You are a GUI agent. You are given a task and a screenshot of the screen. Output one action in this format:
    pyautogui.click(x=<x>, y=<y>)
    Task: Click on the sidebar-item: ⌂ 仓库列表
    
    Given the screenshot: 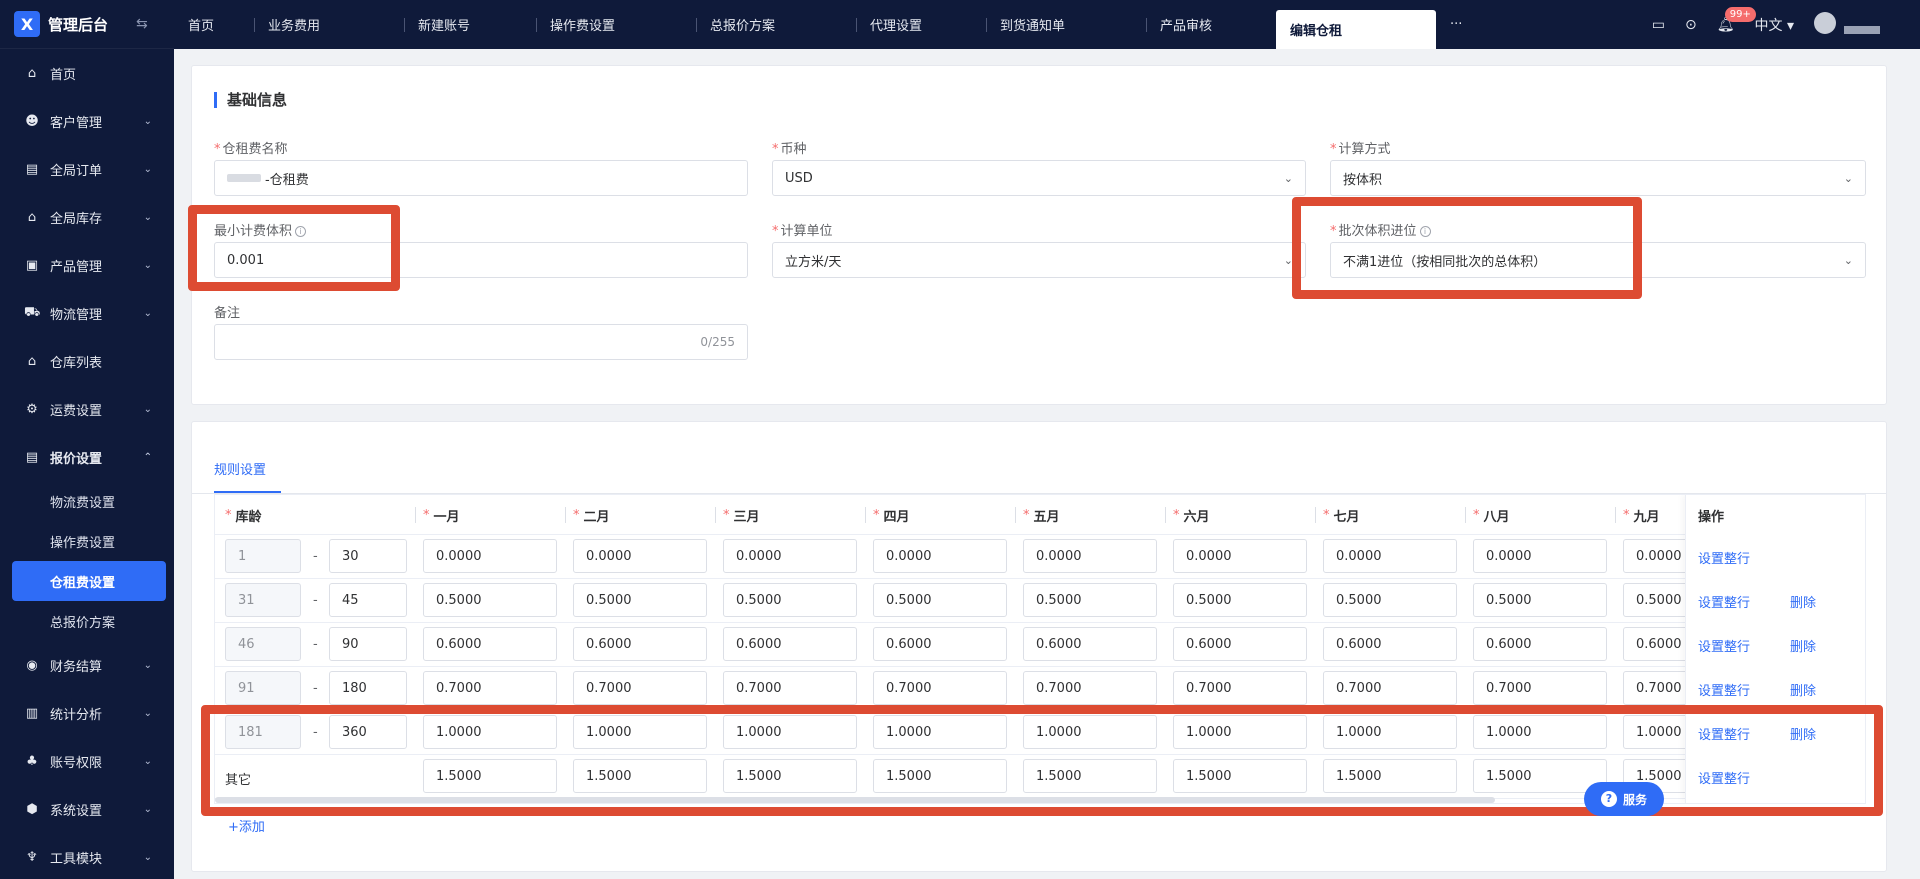 What is the action you would take?
    pyautogui.click(x=87, y=361)
    